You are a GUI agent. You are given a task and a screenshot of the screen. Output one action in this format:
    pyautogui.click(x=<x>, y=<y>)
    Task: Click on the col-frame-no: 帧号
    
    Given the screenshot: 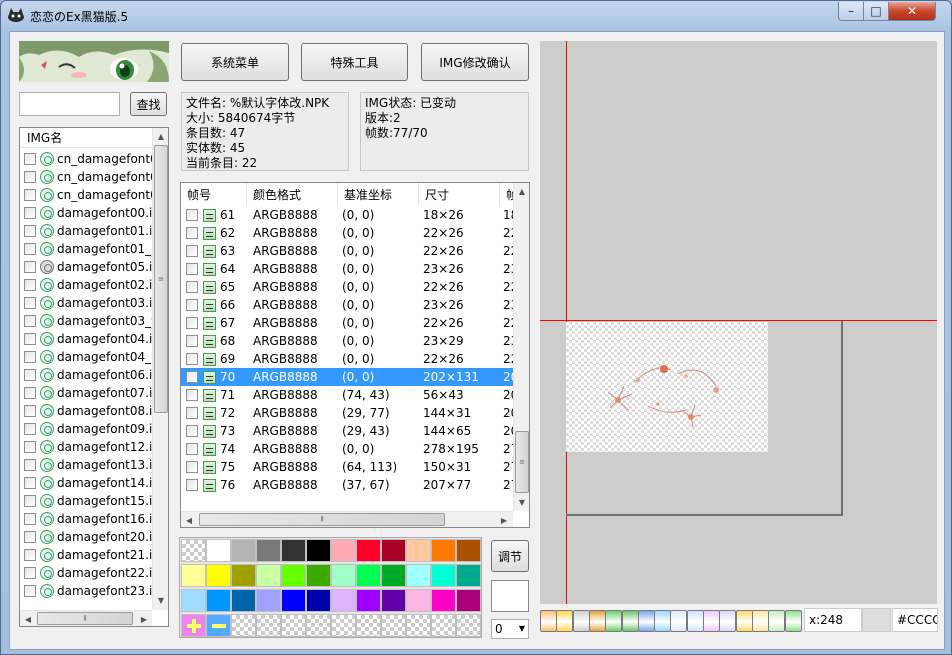 What is the action you would take?
    pyautogui.click(x=214, y=194)
    